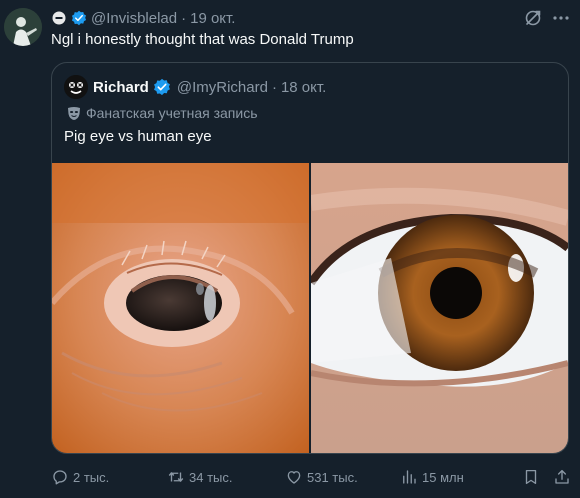 This screenshot has height=498, width=580. Describe the element at coordinates (121, 87) in the screenshot. I see `quoted-name: Richard` at that location.